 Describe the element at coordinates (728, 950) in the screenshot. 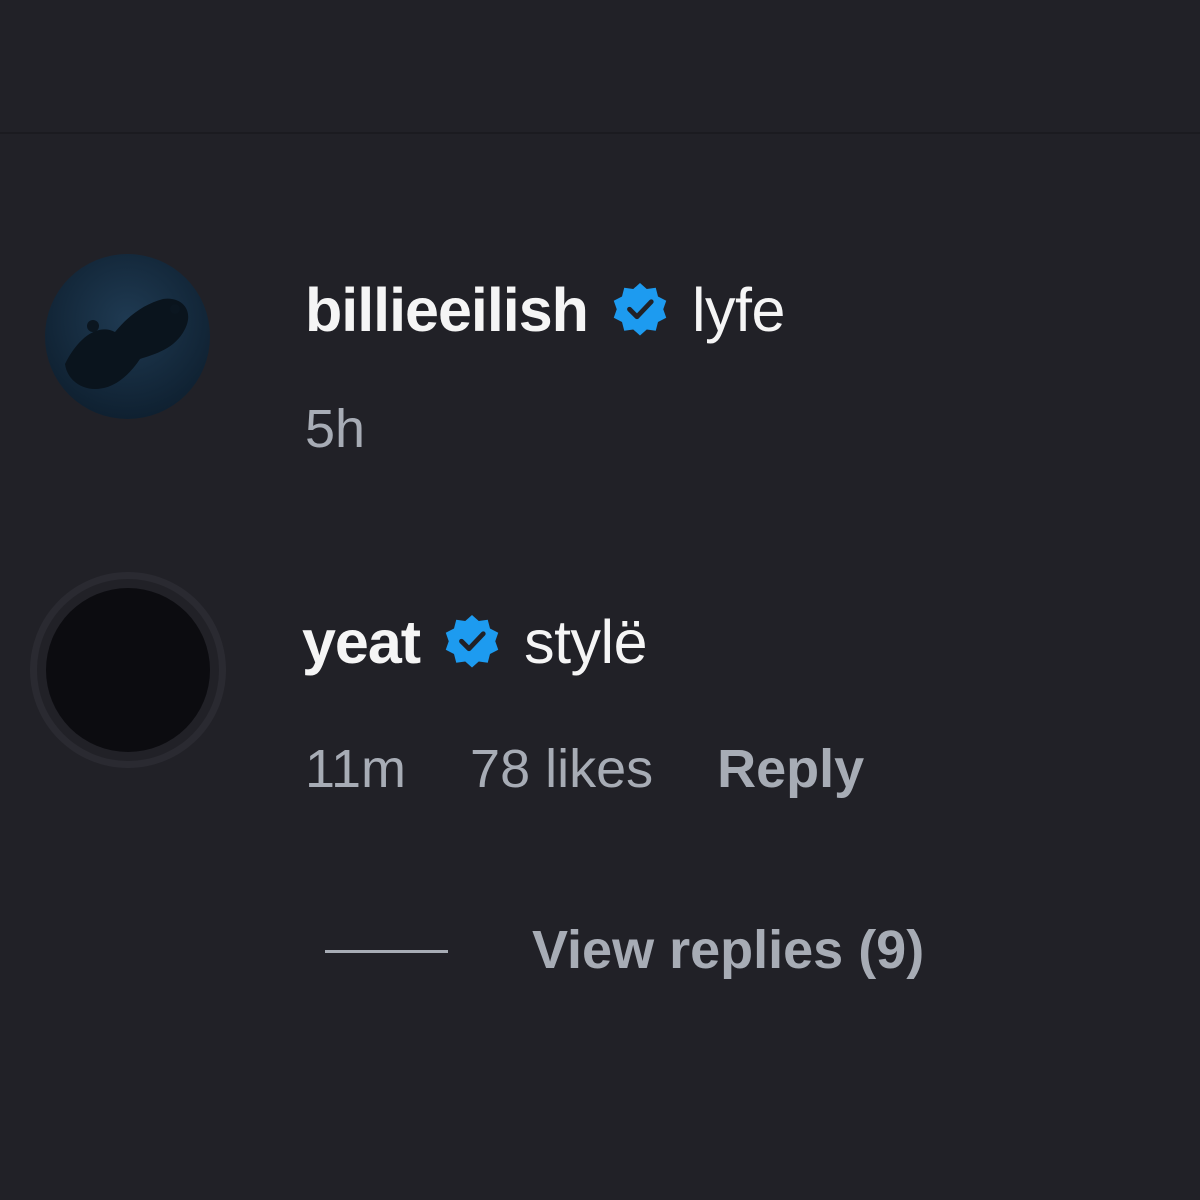

I see `view-replies-button: View replies (9)` at that location.